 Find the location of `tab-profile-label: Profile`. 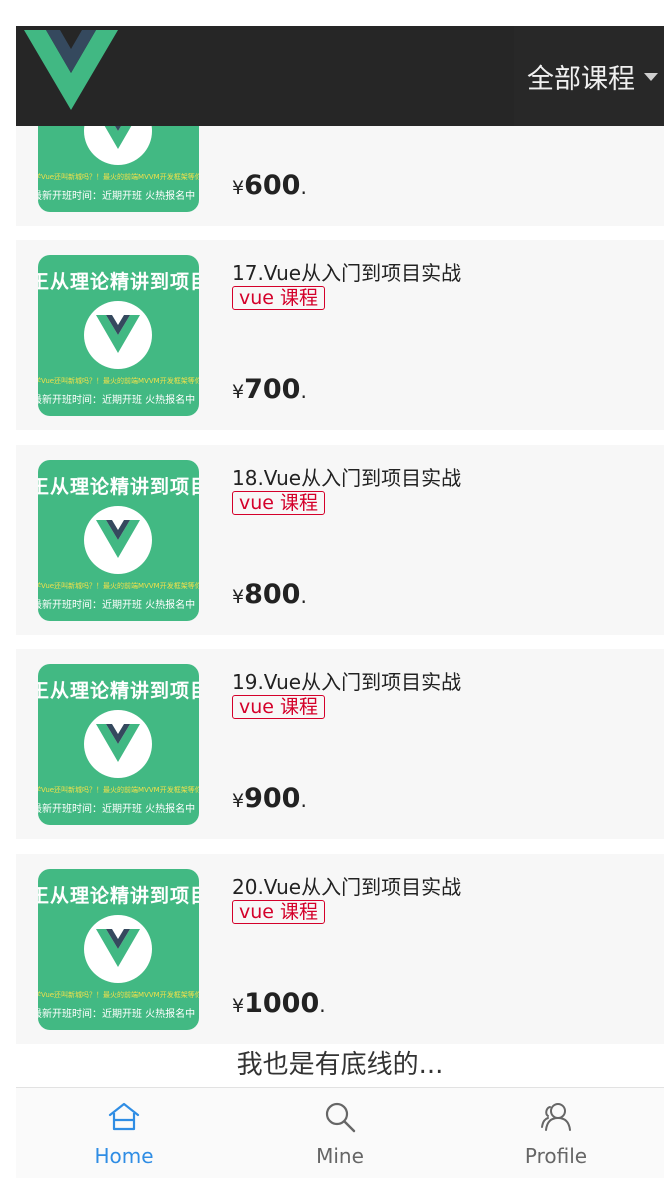

tab-profile-label: Profile is located at coordinates (556, 1156).